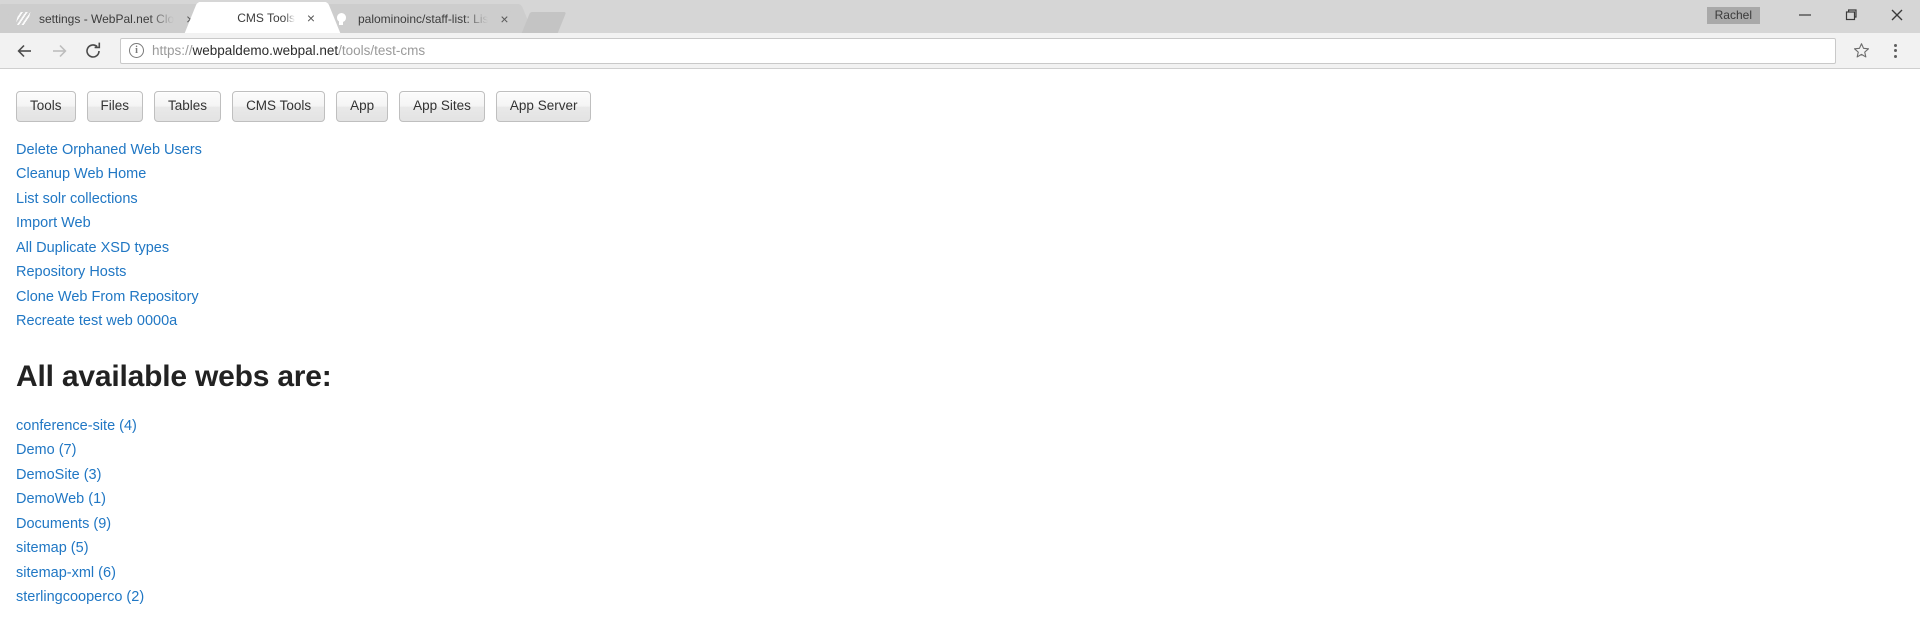  Describe the element at coordinates (960, 475) in the screenshot. I see `web-link-demosite: DemoSite (3)` at that location.